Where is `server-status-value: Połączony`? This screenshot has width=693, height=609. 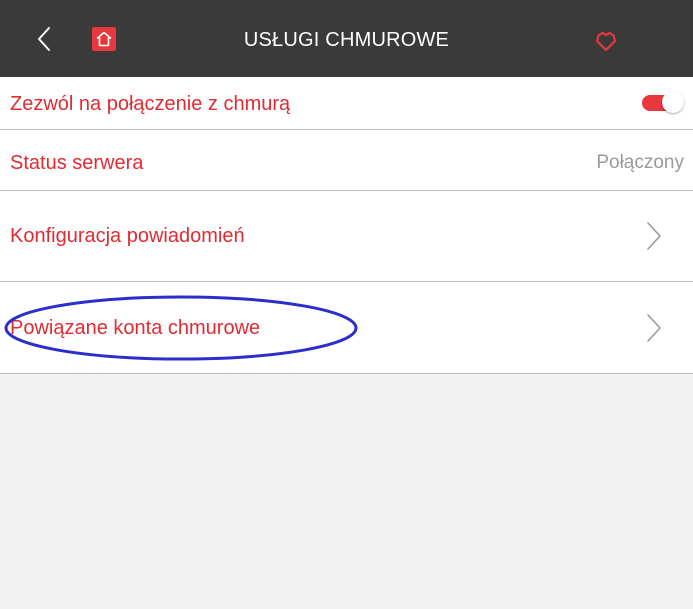 server-status-value: Połączony is located at coordinates (640, 162).